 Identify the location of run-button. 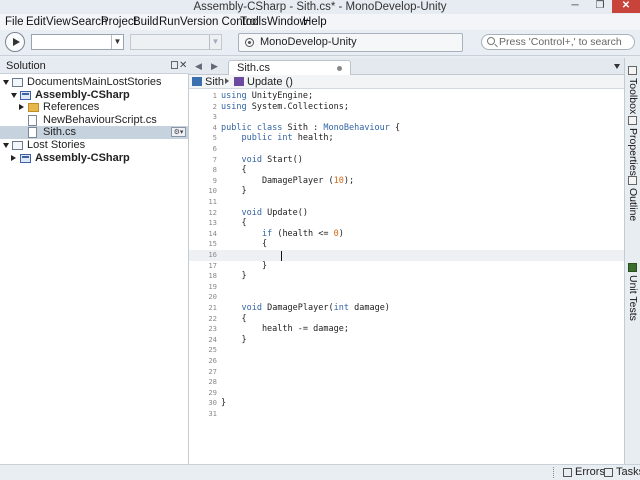
(15, 42).